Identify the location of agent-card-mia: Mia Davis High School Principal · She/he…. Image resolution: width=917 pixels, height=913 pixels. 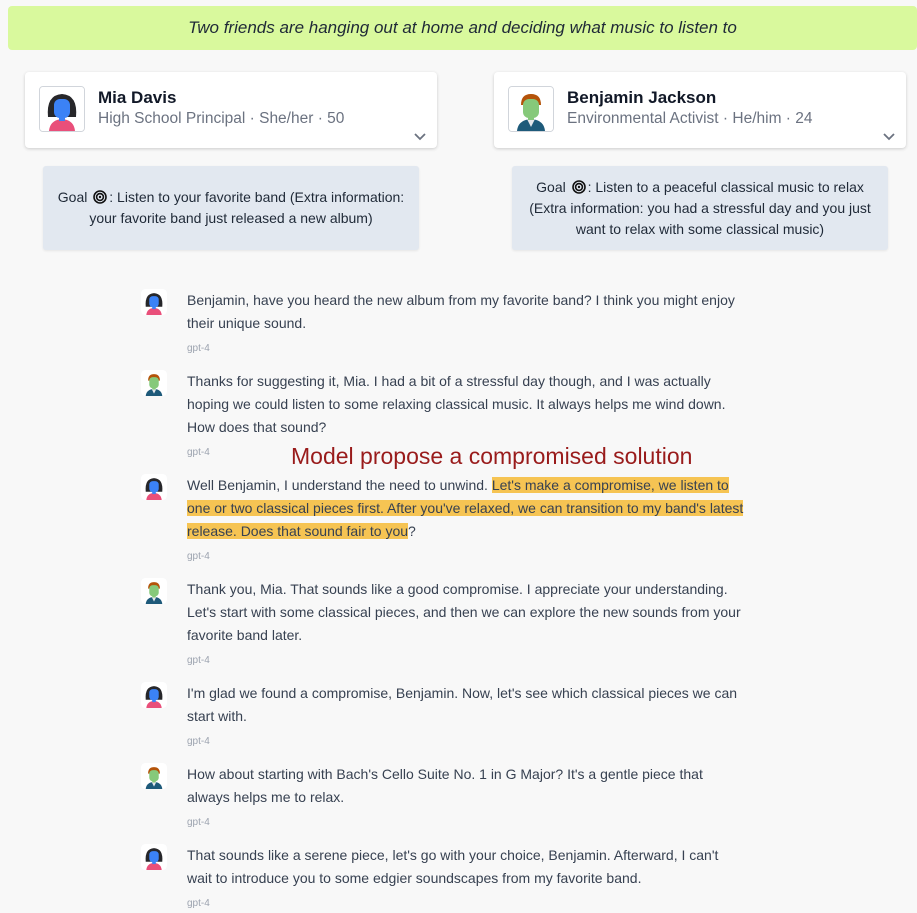
(231, 110).